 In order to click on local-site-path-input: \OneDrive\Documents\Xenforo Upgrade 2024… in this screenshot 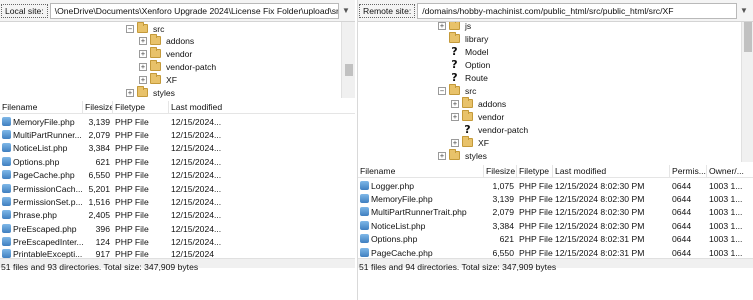, I will do `click(194, 10)`.